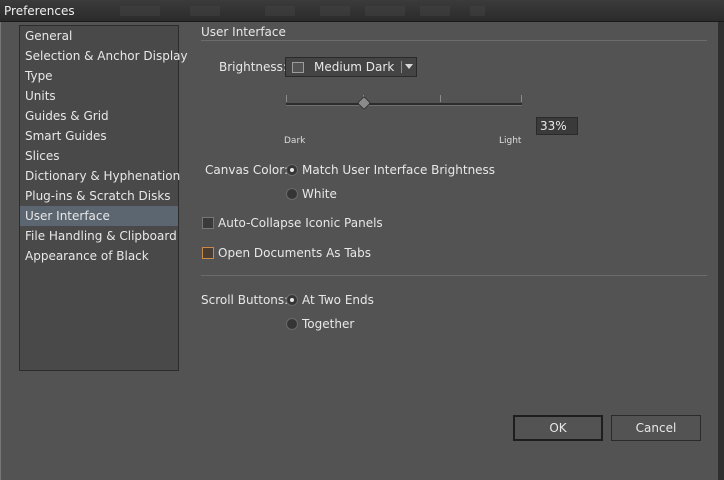 This screenshot has height=480, width=724. What do you see at coordinates (100, 176) in the screenshot?
I see `sidebar-item-dictionary-hyphenation: Dictionary & Hyphenation` at bounding box center [100, 176].